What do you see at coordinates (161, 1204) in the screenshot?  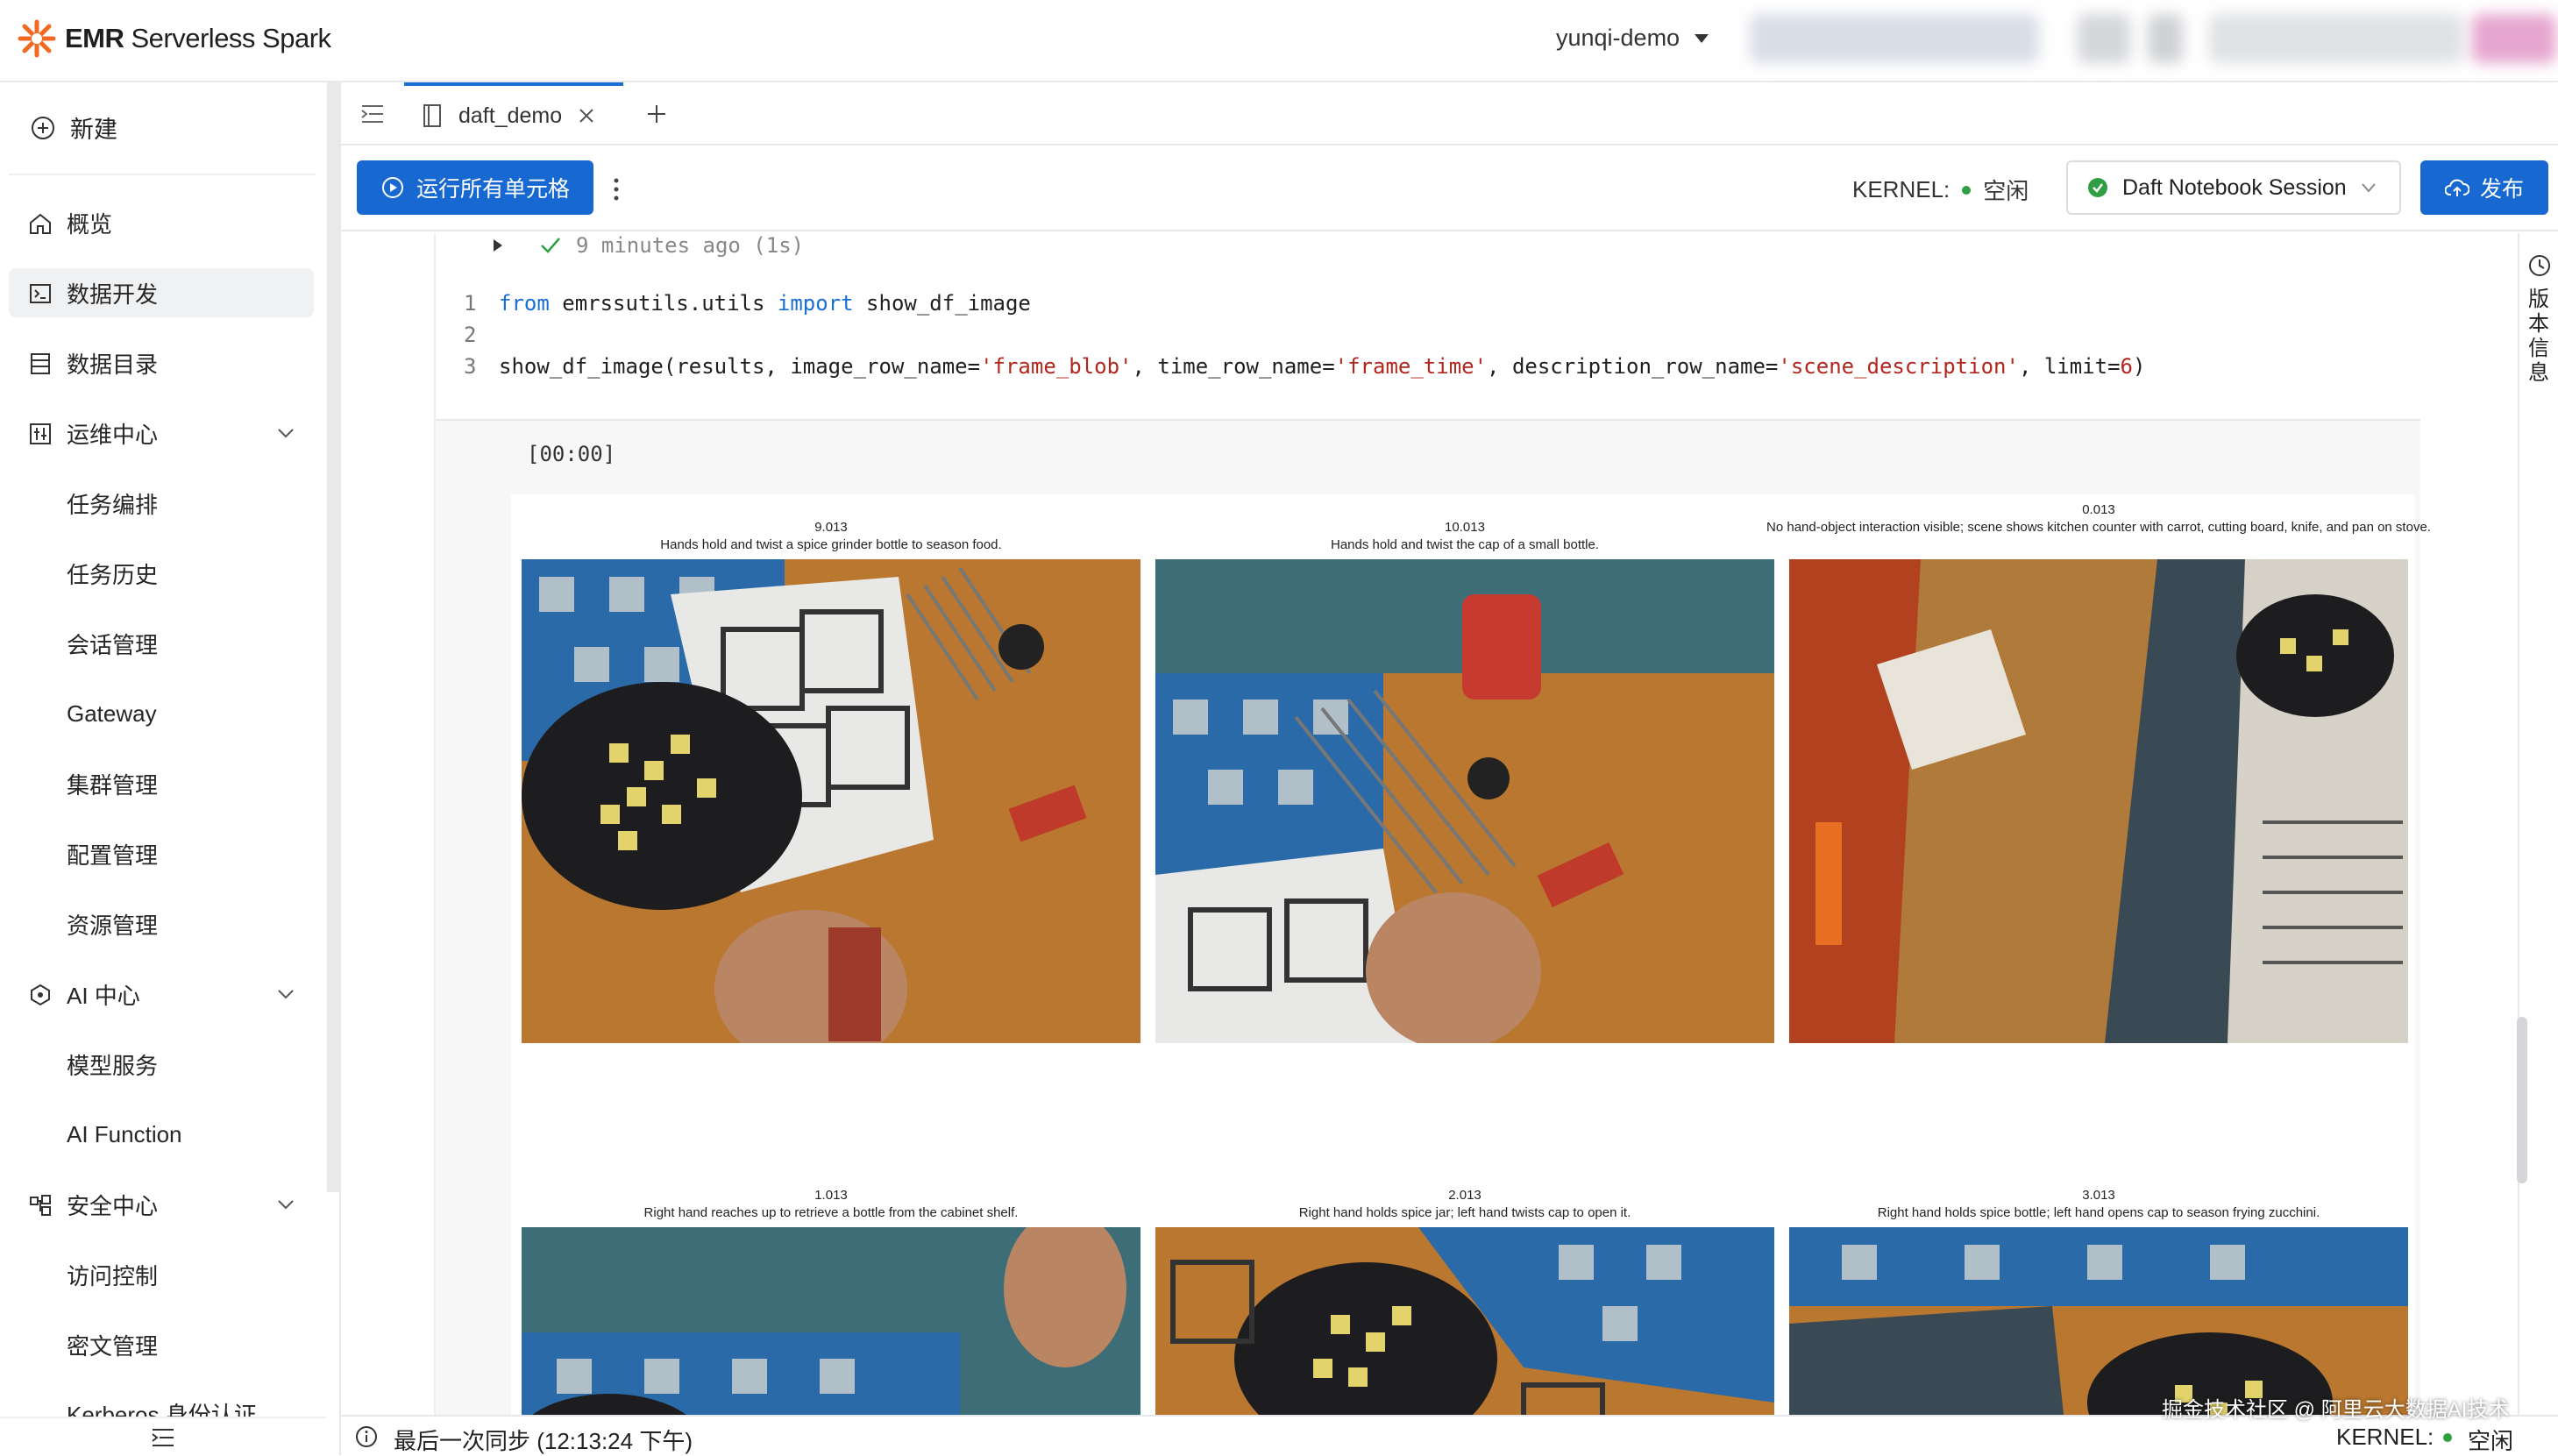 I see `sidebar-item-security-center: 安全中心` at bounding box center [161, 1204].